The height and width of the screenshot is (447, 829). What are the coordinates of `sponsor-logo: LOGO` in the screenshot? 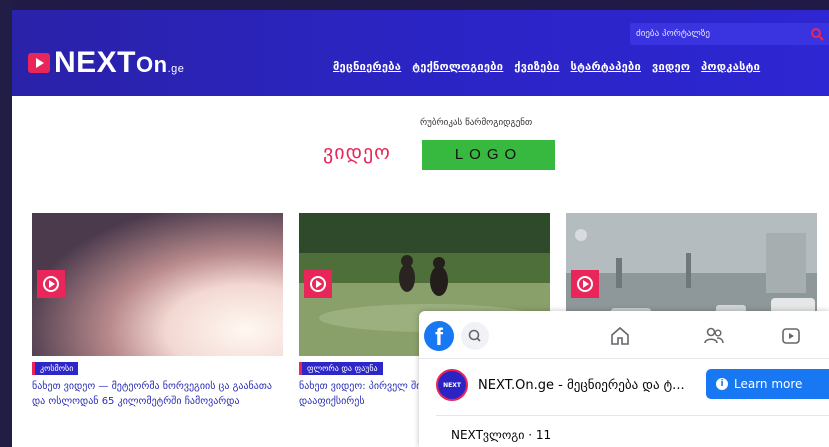 It's located at (488, 155).